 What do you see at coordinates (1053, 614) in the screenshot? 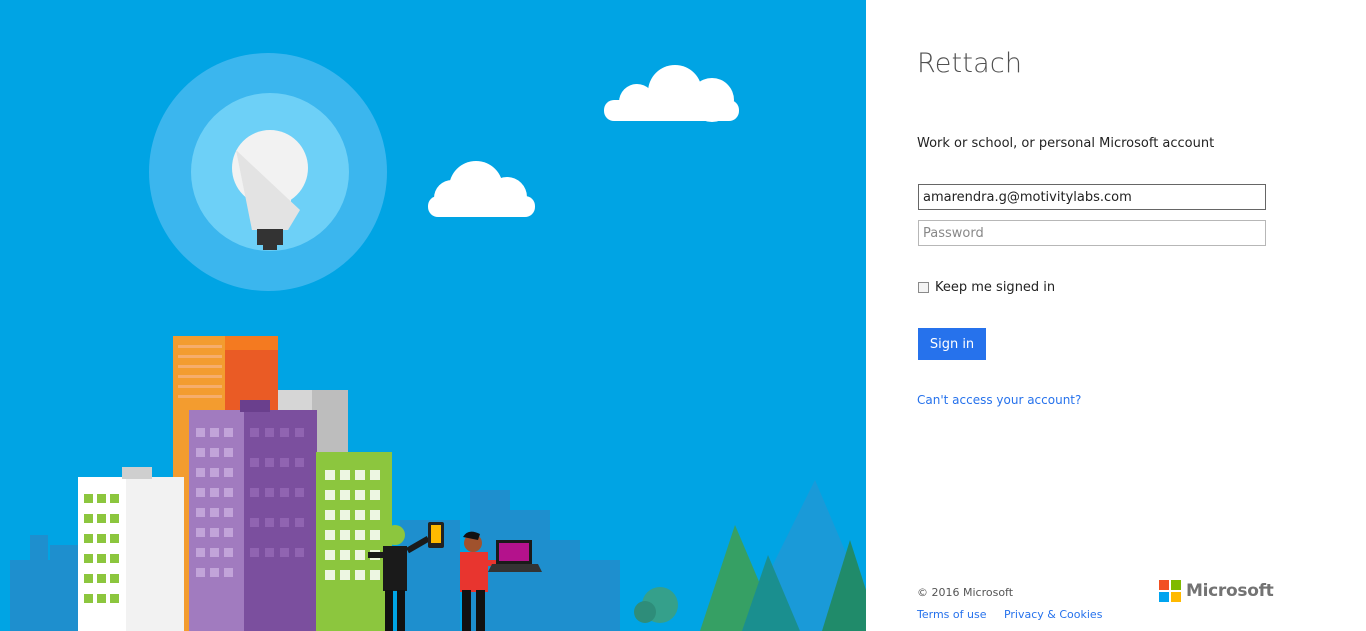
I see `privacy-cookies-link: Privacy & Cookies` at bounding box center [1053, 614].